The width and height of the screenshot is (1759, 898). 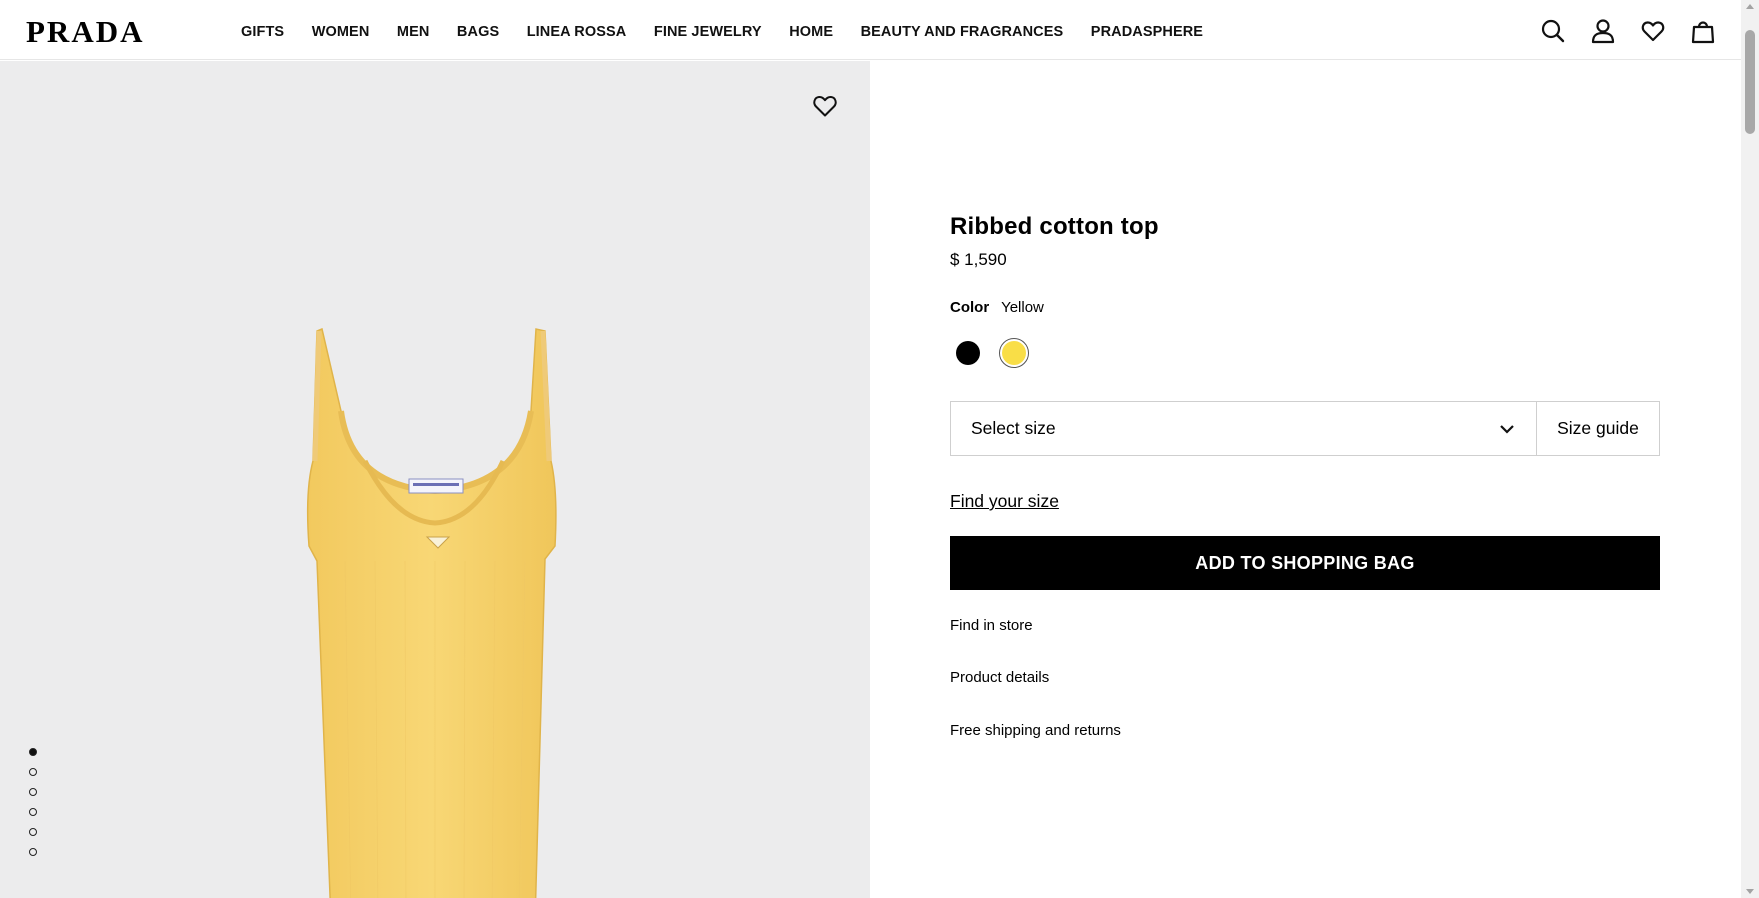 What do you see at coordinates (1054, 226) in the screenshot?
I see `product-title: Ribbed cotton top` at bounding box center [1054, 226].